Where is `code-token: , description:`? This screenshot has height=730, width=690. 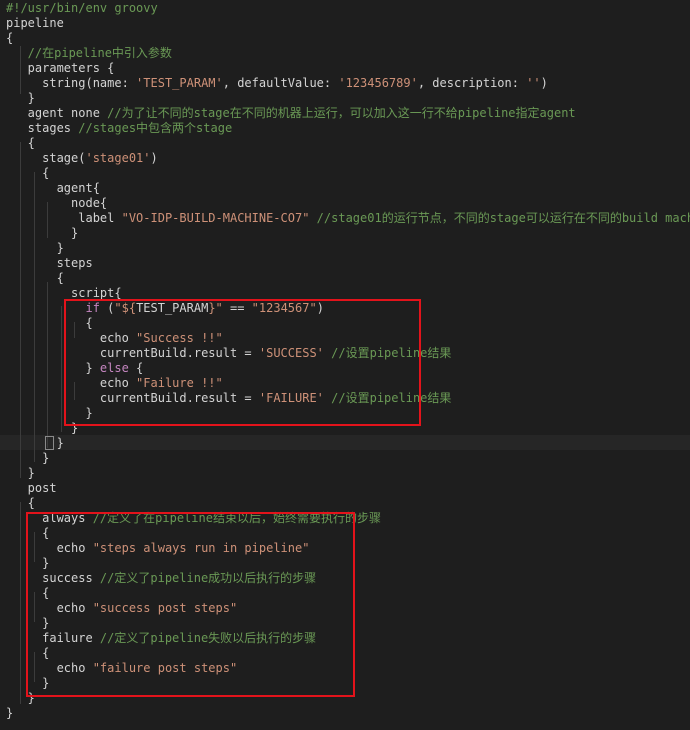 code-token: , description: is located at coordinates (472, 83).